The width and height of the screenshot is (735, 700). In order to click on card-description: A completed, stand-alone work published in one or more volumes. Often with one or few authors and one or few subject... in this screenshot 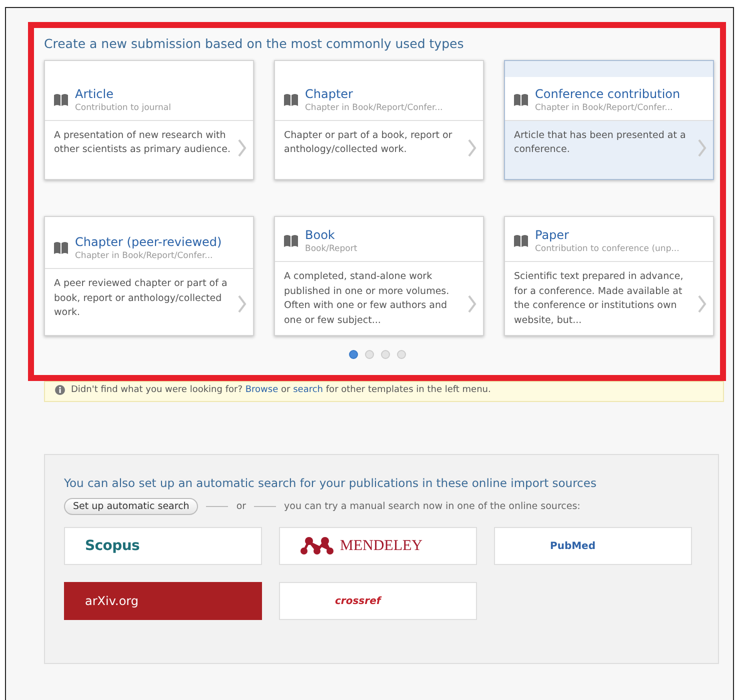, I will do `click(367, 299)`.